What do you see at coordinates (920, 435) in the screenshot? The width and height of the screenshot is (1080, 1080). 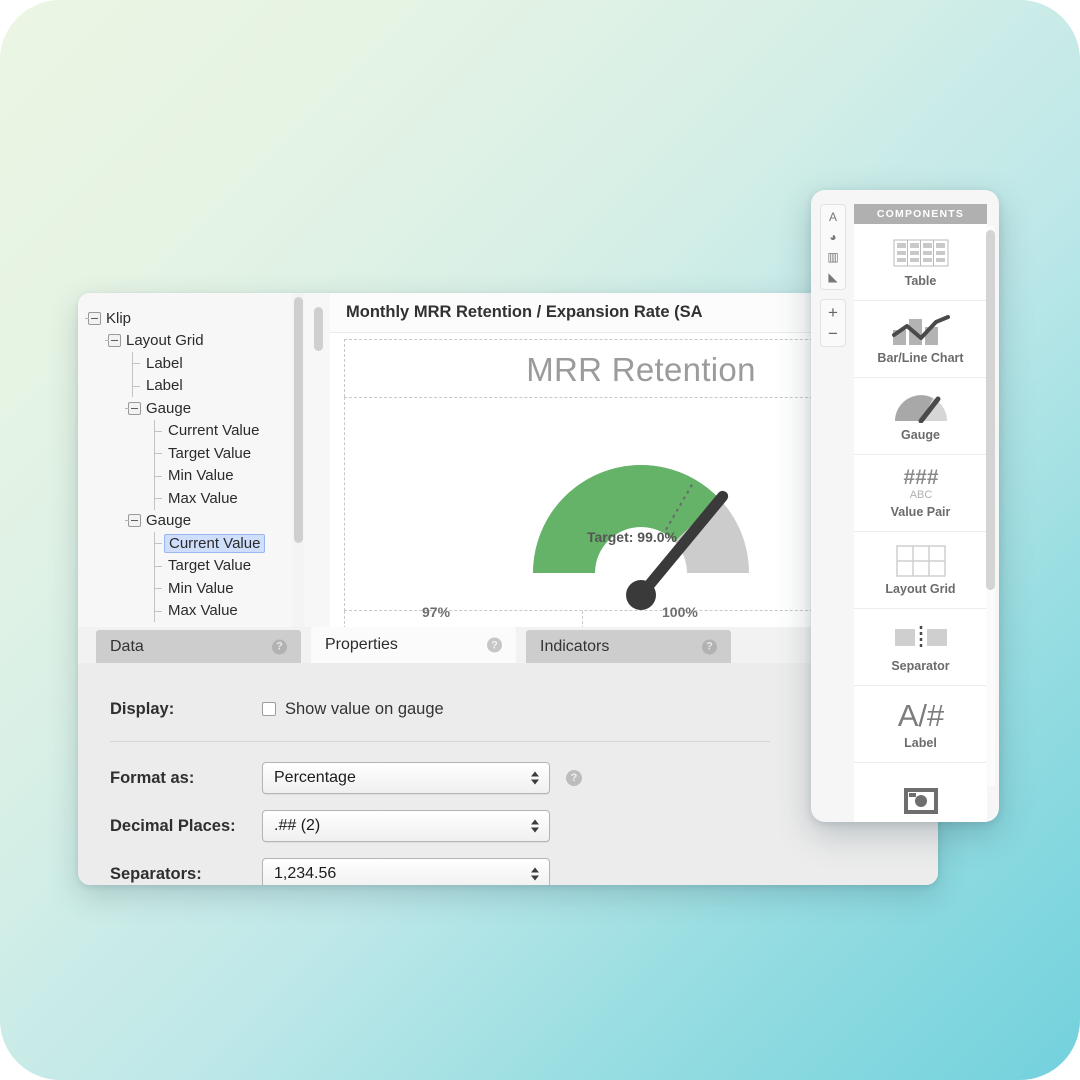 I see `component-item-label: Gauge` at bounding box center [920, 435].